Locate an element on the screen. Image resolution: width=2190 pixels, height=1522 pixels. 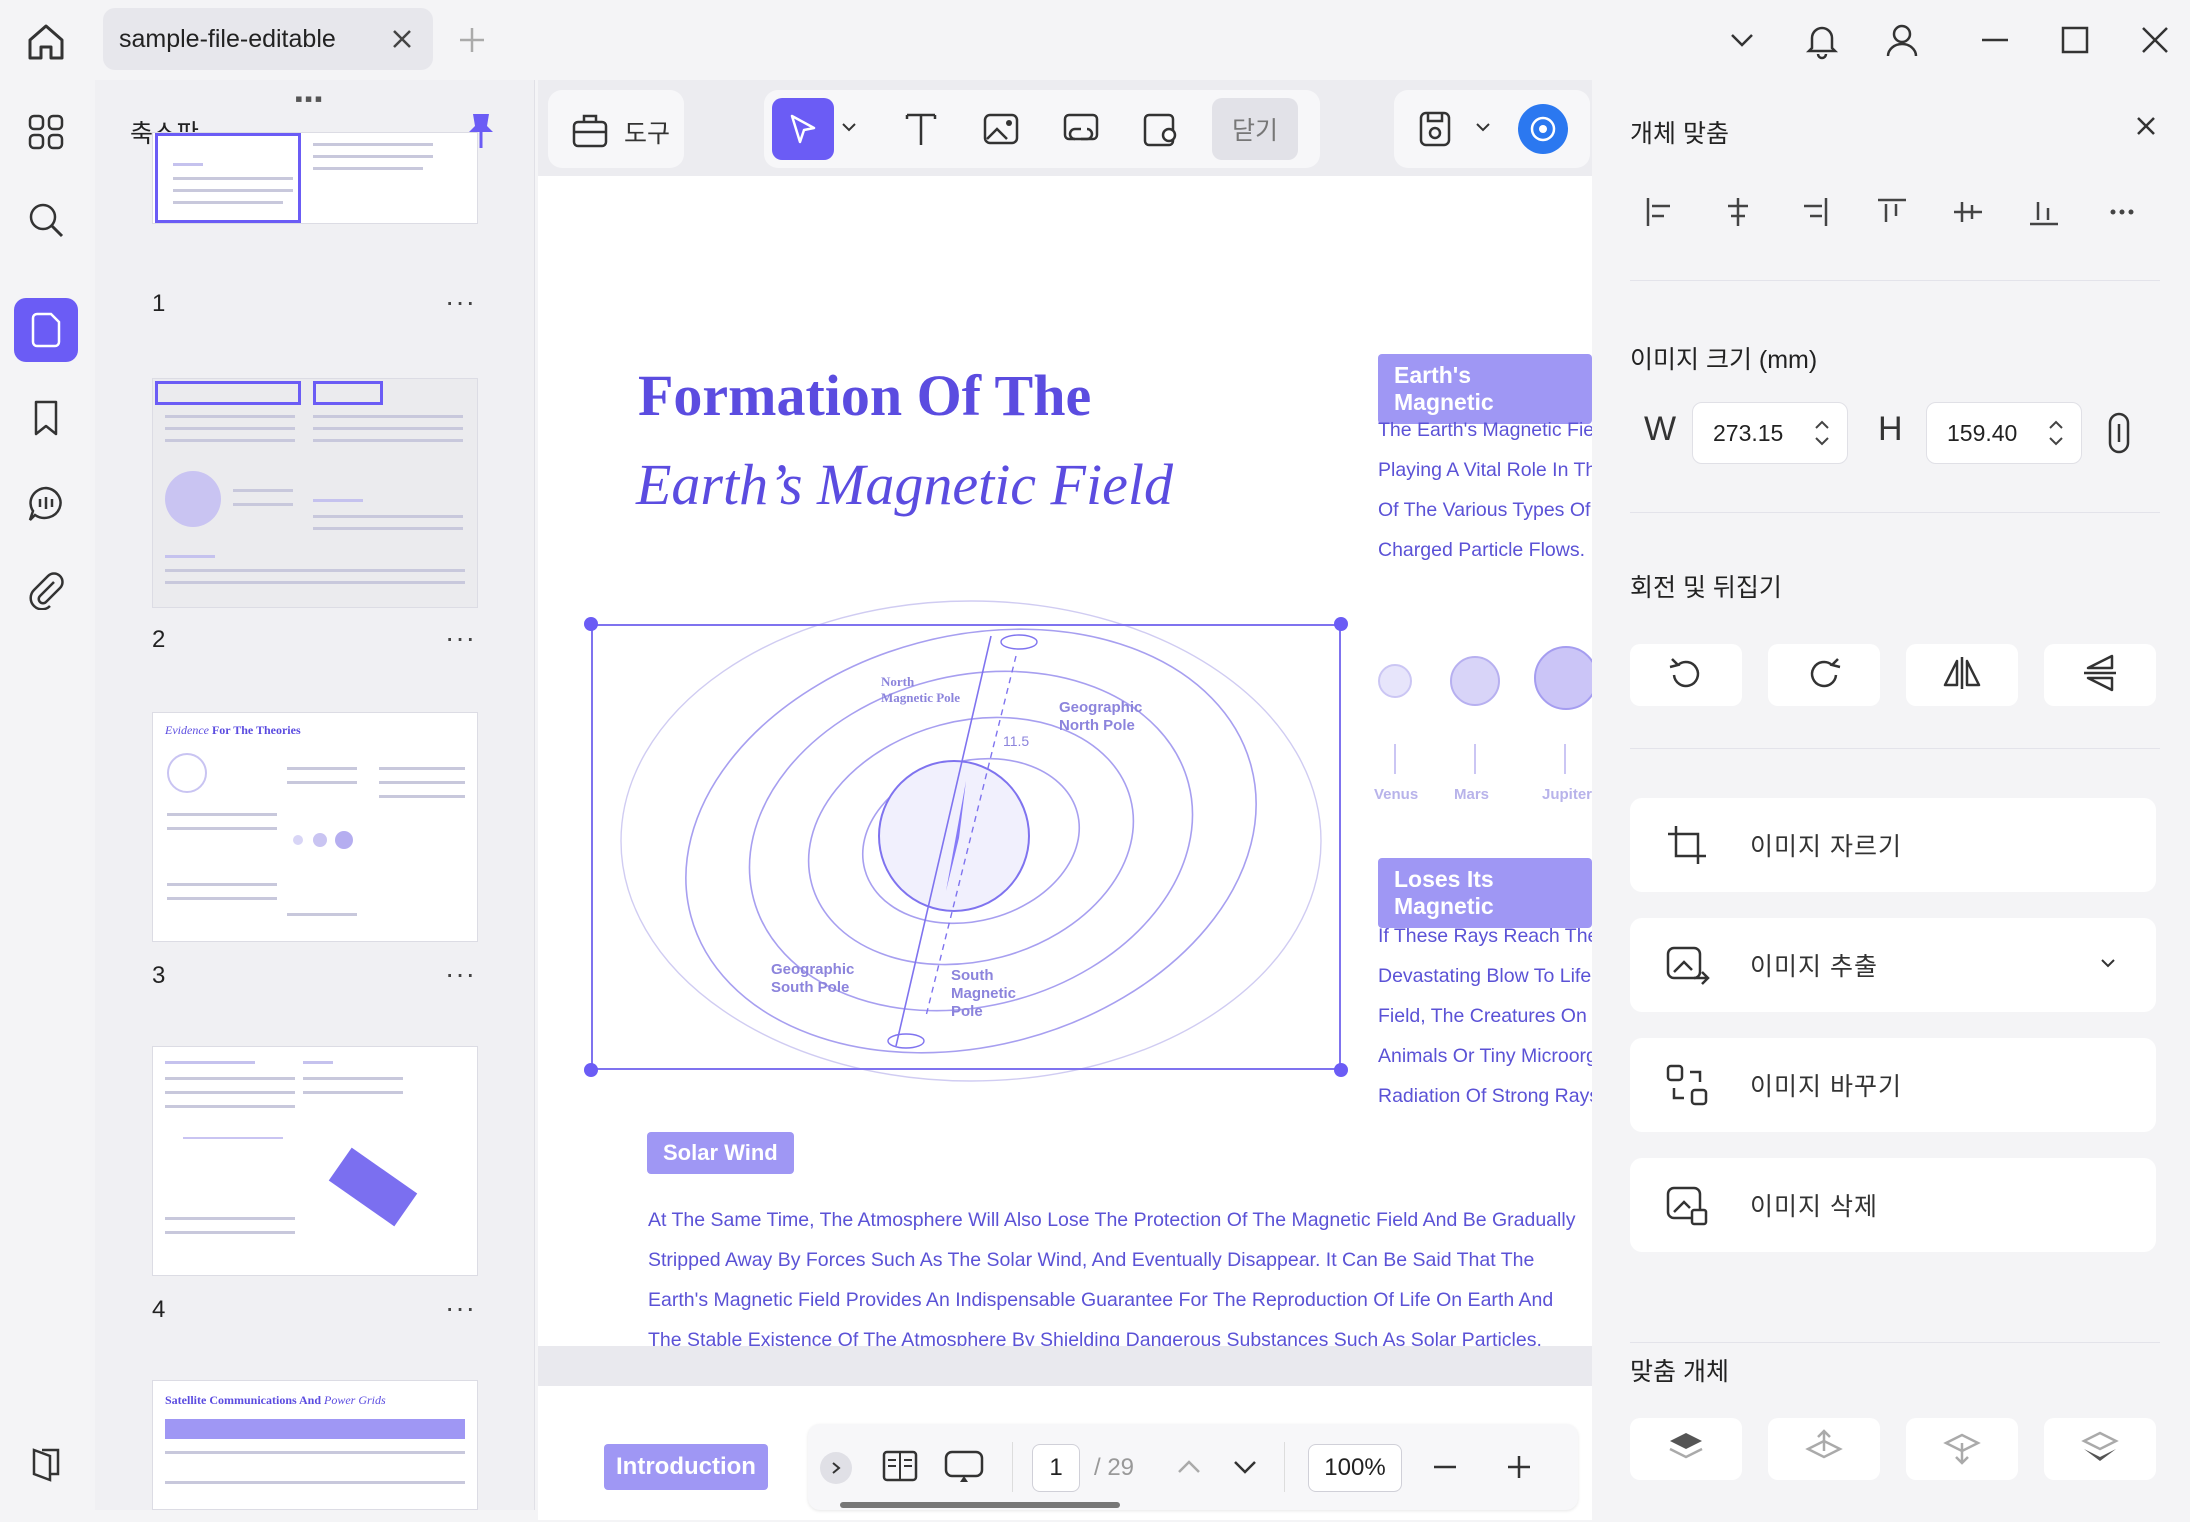
rotate-left-button is located at coordinates (1686, 675).